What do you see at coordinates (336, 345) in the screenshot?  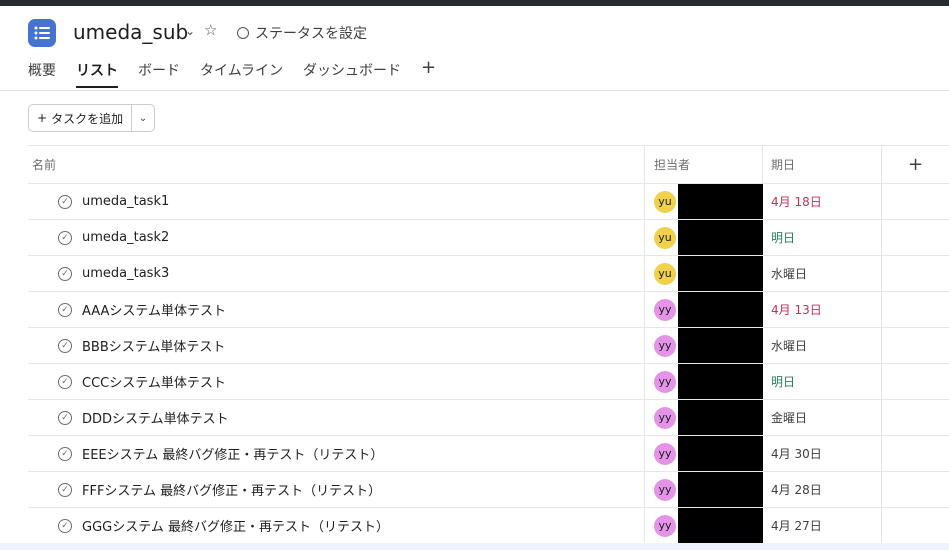 I see `task-name-cell: ✓ BBBシステム単体テスト` at bounding box center [336, 345].